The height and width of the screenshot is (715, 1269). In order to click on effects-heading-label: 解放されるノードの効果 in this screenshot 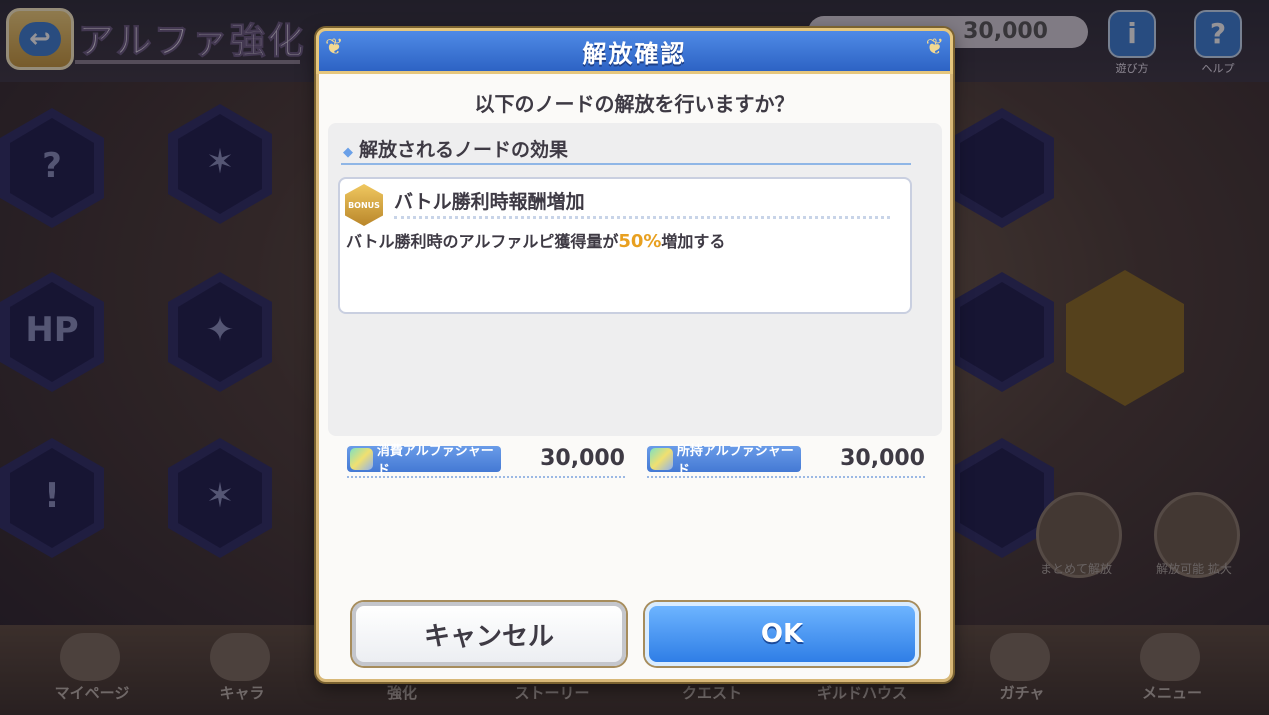, I will do `click(464, 150)`.